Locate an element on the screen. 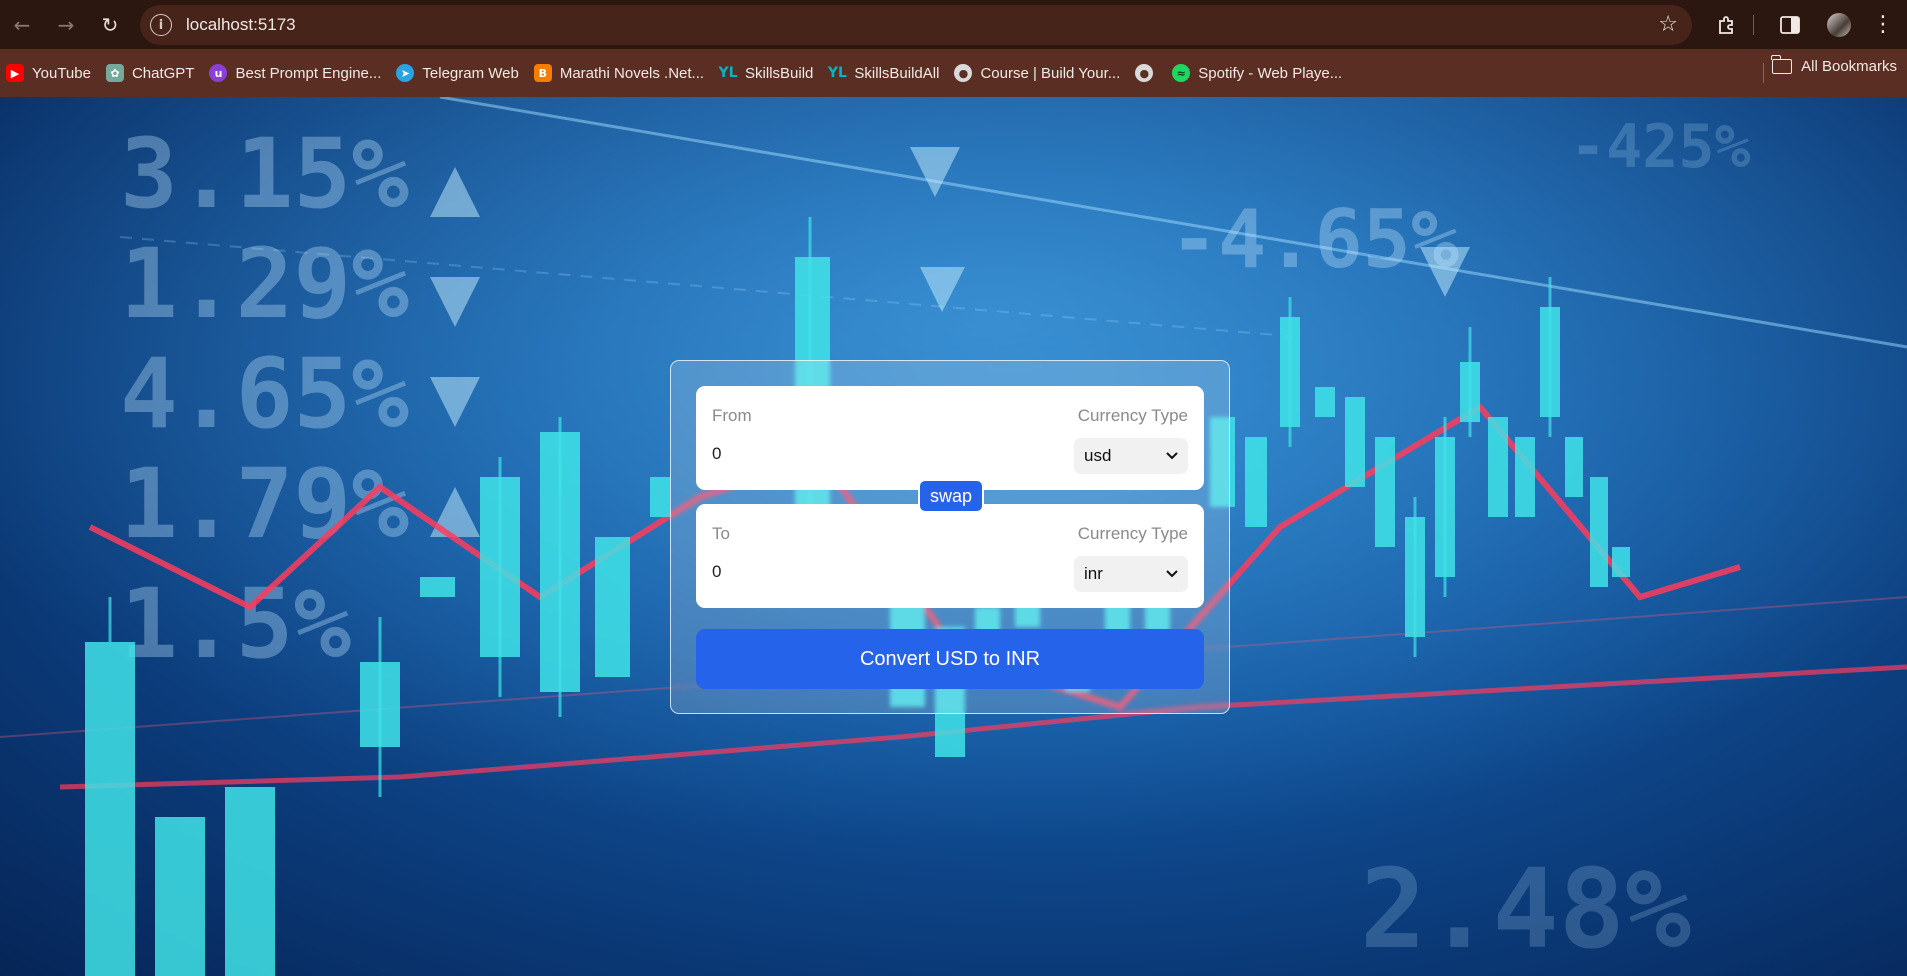  from-currency-type-label: Currency Type is located at coordinates (1132, 415).